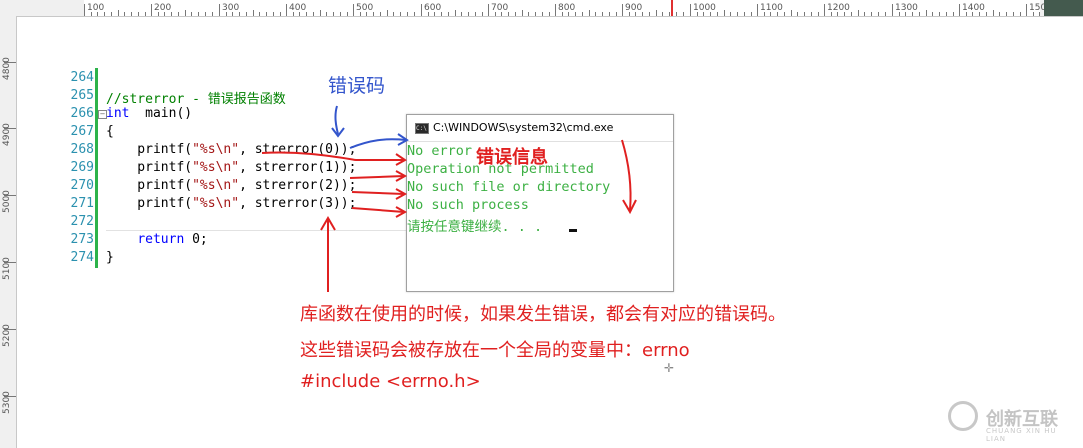 The image size is (1083, 448). What do you see at coordinates (626, 175) in the screenshot?
I see `red-arrow-down` at bounding box center [626, 175].